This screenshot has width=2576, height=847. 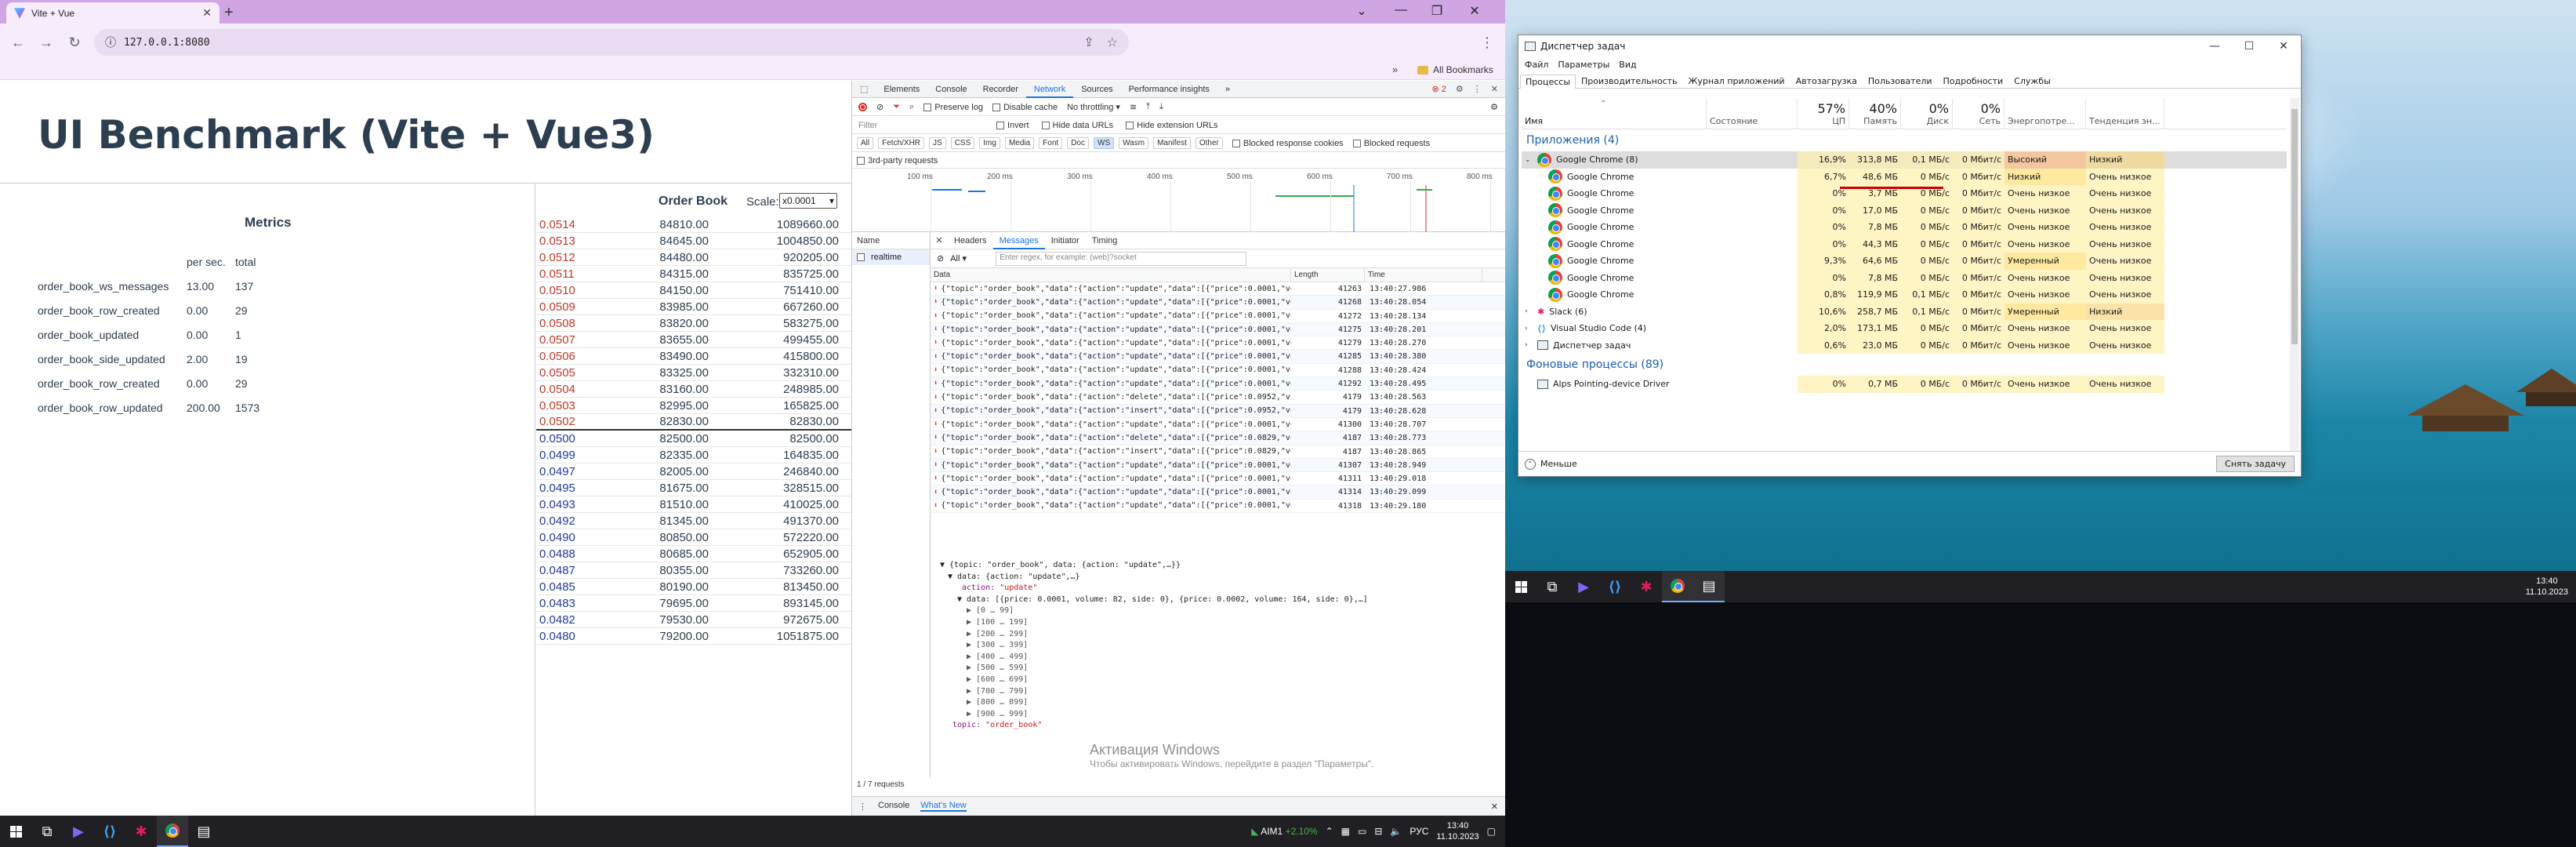 What do you see at coordinates (694, 274) in the screenshot?
I see `order-book-row: 0.0511 84315.00 835725.00` at bounding box center [694, 274].